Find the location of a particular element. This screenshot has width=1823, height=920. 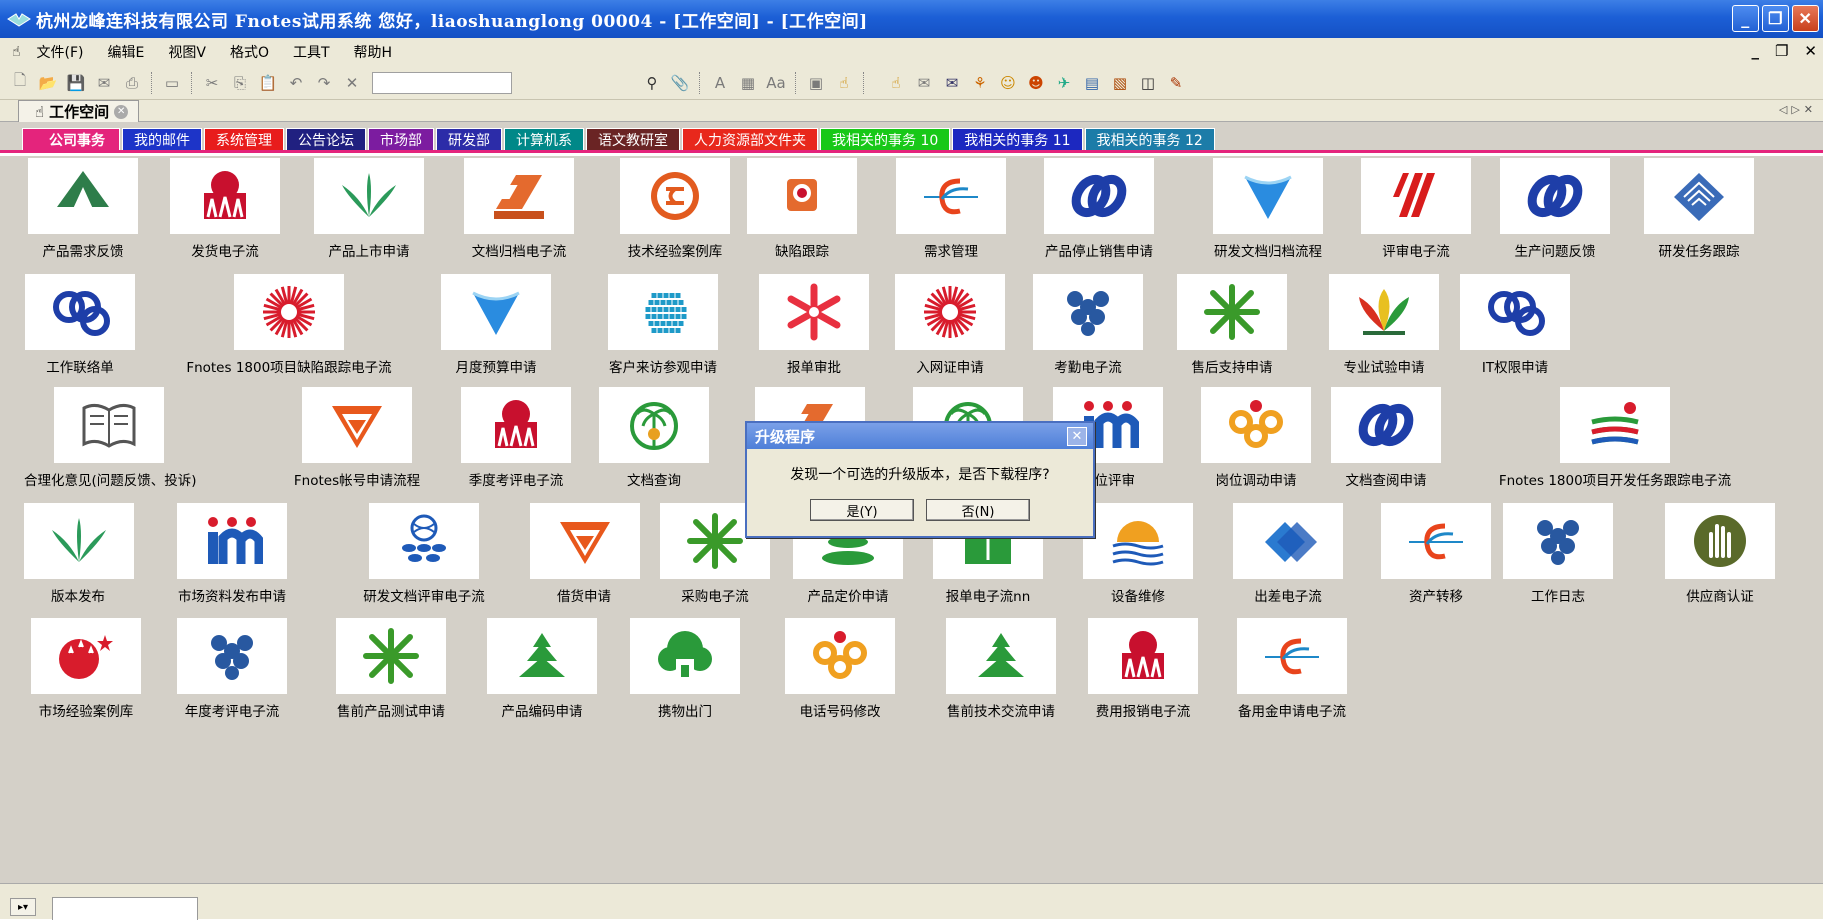

workflow-tile: 工作联络单 is located at coordinates (80, 325).